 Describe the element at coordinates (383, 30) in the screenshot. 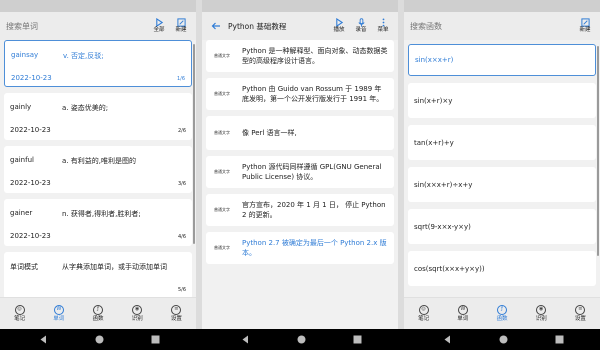

I see `menu-button-label: 菜单` at that location.